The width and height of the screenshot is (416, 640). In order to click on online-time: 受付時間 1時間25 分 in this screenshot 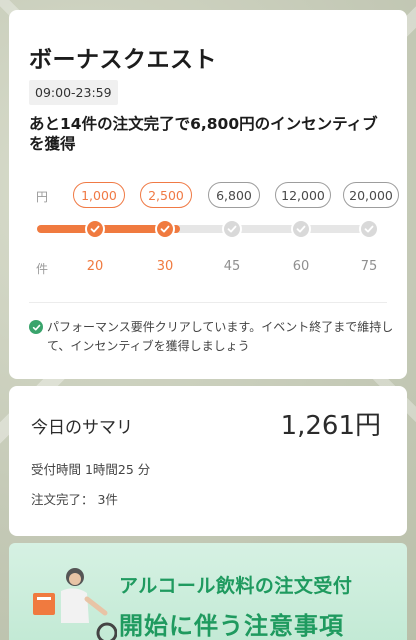, I will do `click(91, 469)`.